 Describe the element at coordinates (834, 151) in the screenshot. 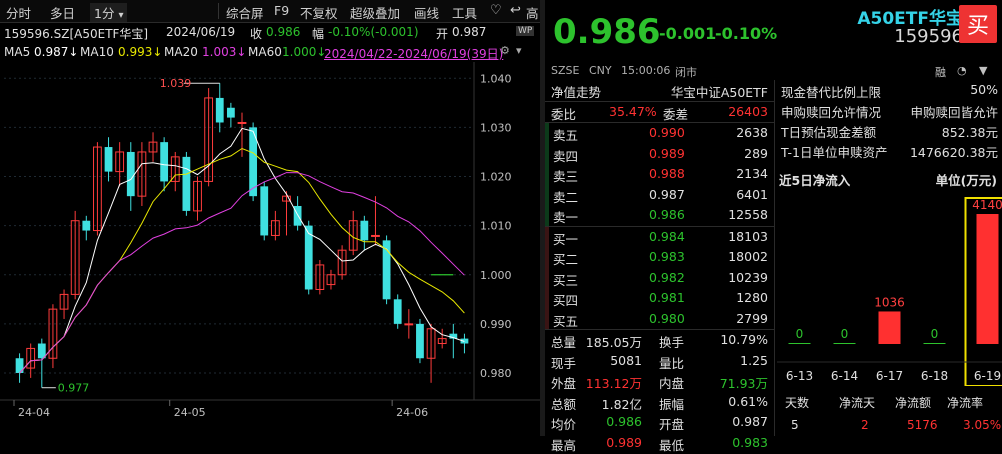

I see `info-label: T-1日单位申赎资产` at that location.